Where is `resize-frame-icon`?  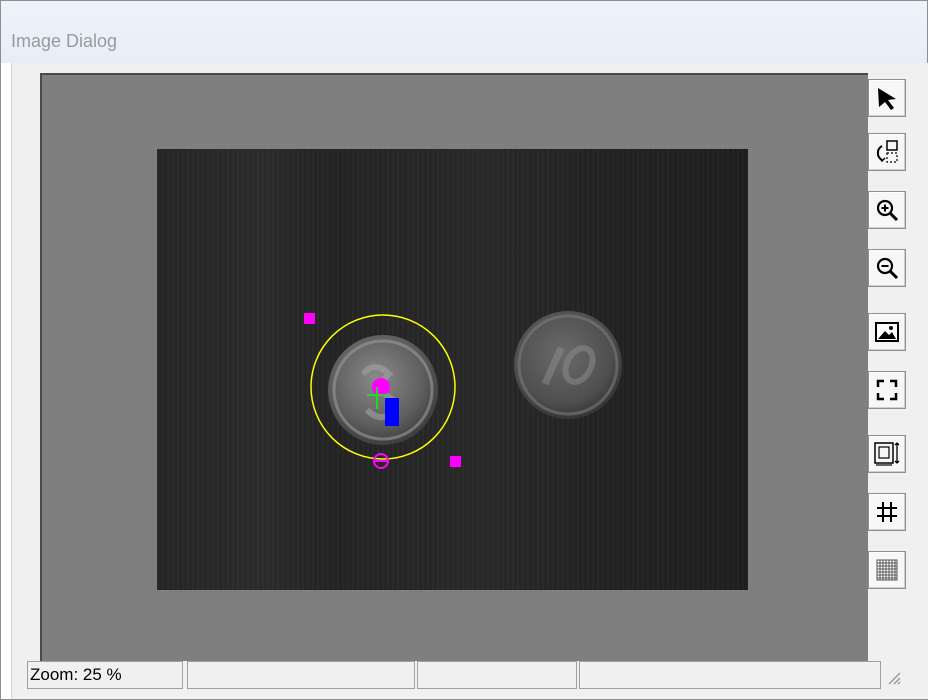 resize-frame-icon is located at coordinates (887, 454).